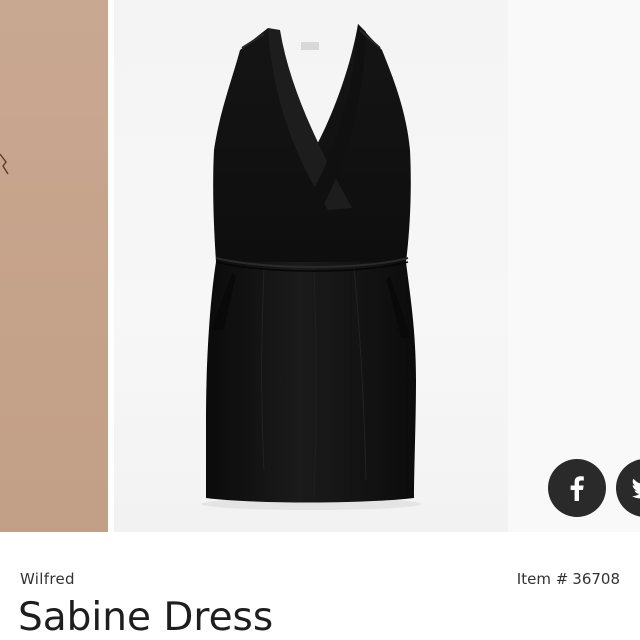  Describe the element at coordinates (4, 164) in the screenshot. I see `twig-decoration` at that location.